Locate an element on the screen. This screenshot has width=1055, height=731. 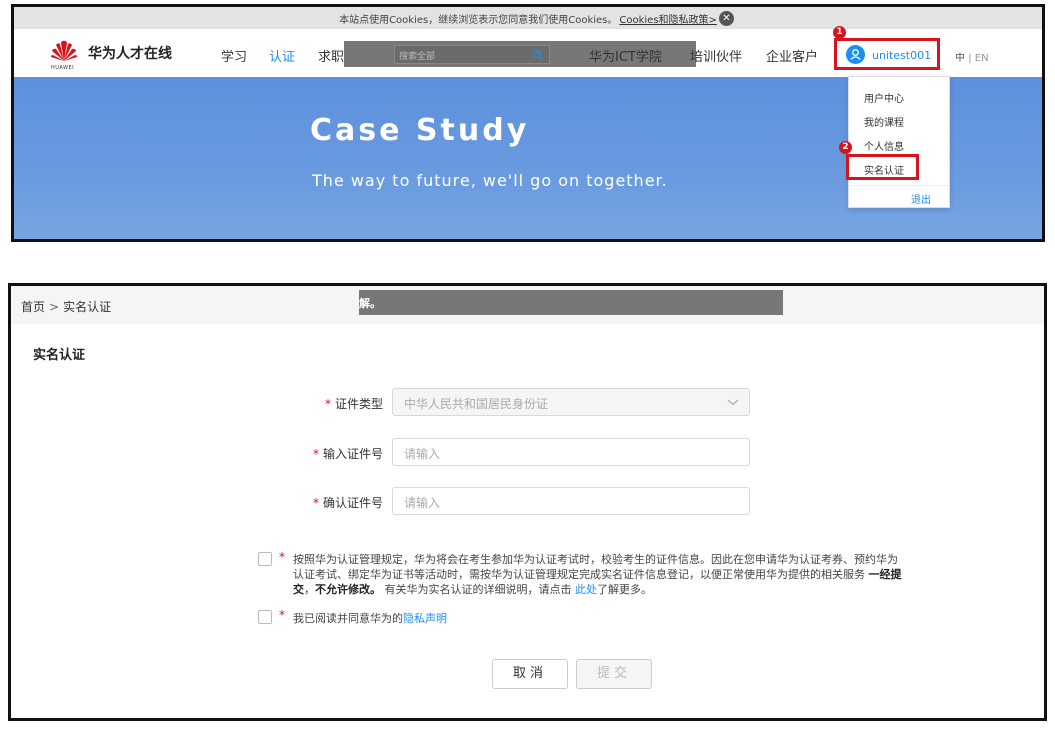
user-name: unitest001 is located at coordinates (902, 55).